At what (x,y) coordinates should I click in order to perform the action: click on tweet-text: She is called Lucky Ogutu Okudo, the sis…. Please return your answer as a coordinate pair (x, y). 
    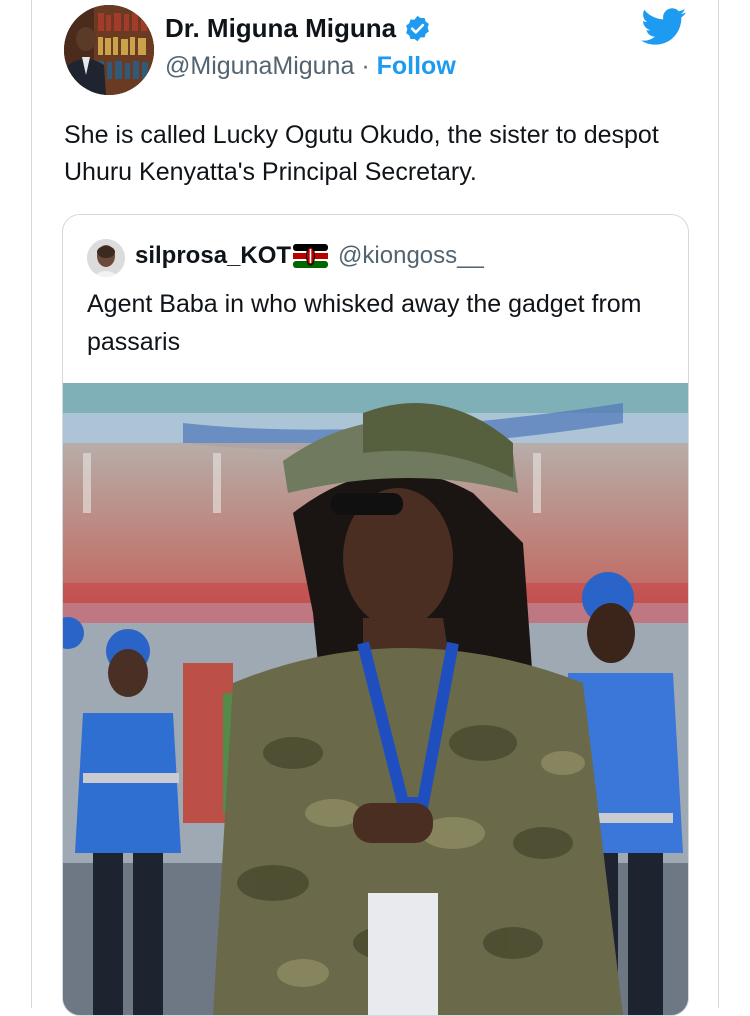
    Looking at the image, I should click on (361, 153).